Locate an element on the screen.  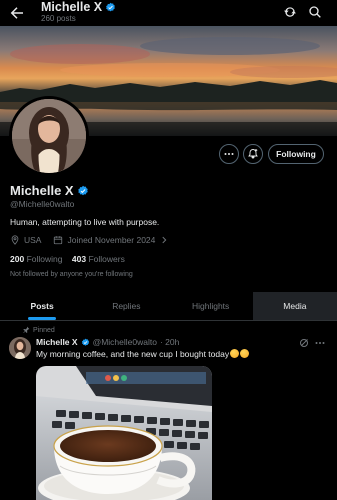
refresh-icon is located at coordinates (290, 12).